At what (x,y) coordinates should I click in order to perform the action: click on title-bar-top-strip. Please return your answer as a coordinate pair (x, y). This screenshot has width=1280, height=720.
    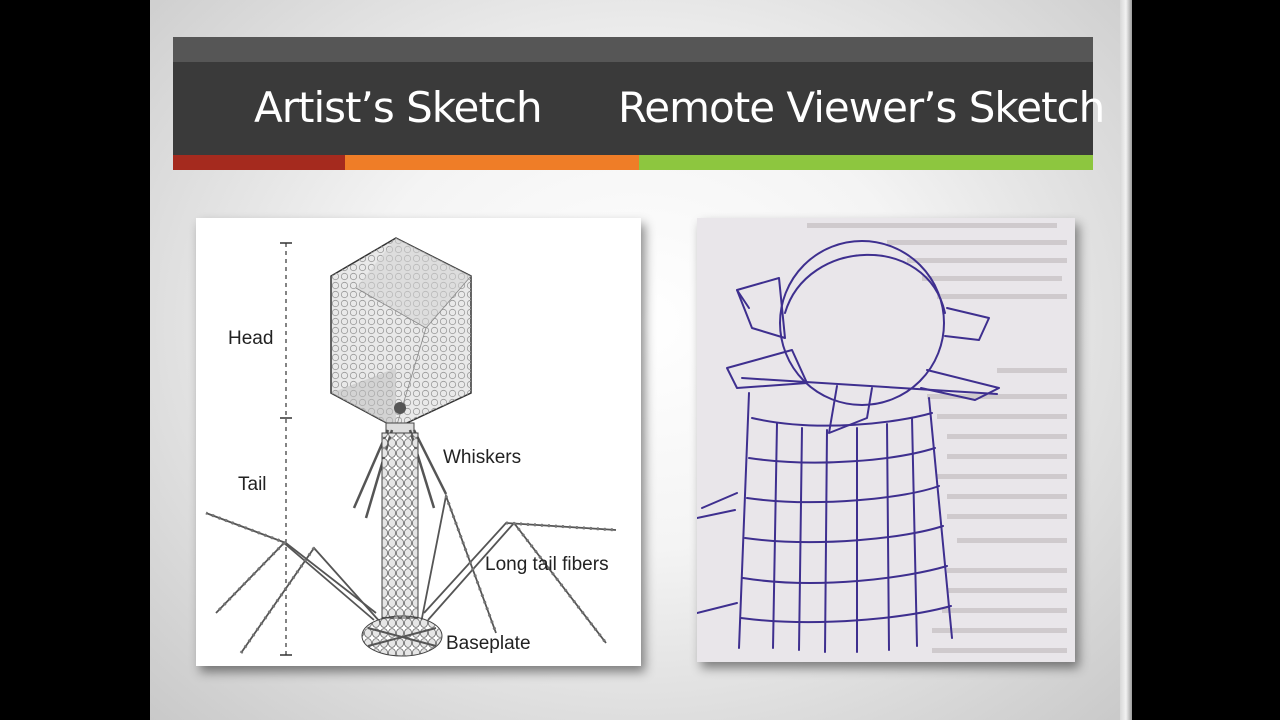
    Looking at the image, I should click on (633, 49).